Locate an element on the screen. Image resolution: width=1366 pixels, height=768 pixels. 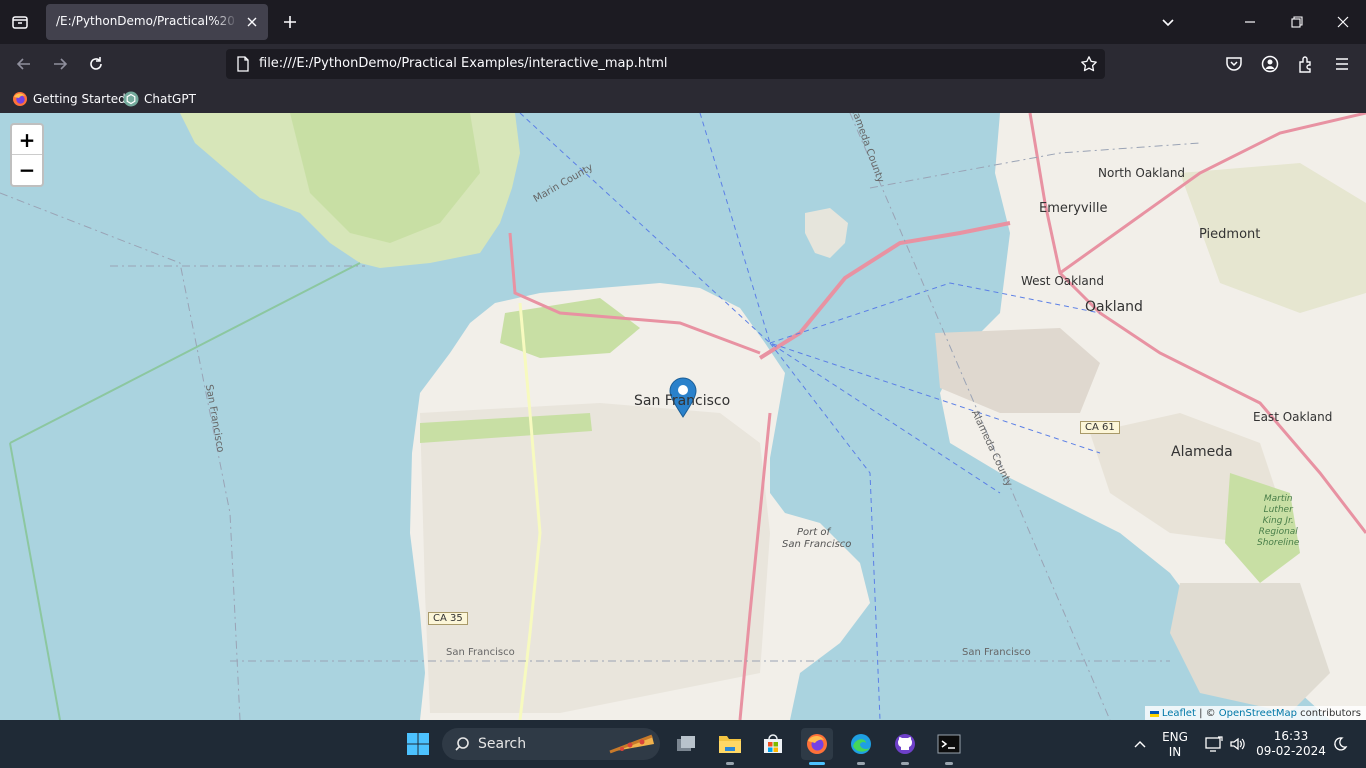
osm-link: OpenStreetMap is located at coordinates (1258, 713).